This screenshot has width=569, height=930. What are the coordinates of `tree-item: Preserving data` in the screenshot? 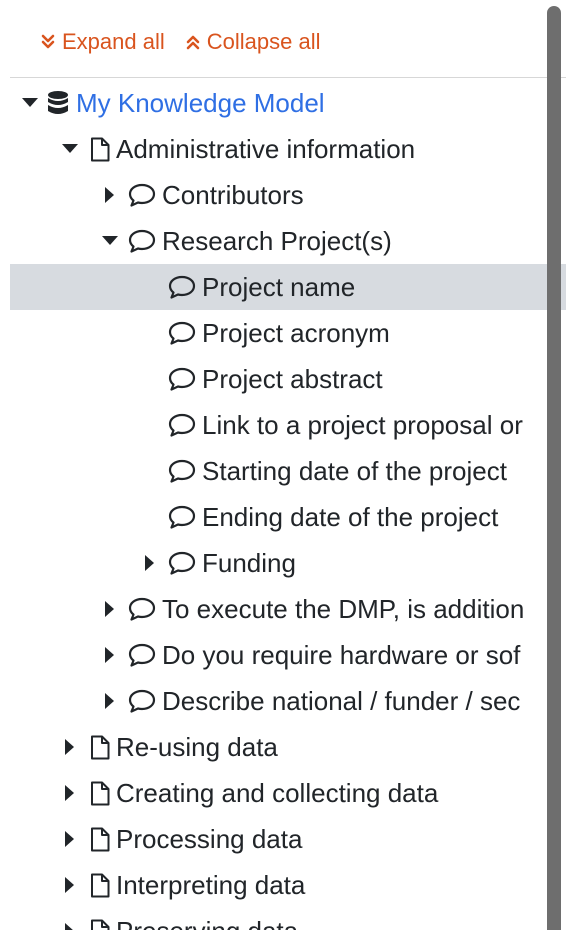 It's located at (288, 919).